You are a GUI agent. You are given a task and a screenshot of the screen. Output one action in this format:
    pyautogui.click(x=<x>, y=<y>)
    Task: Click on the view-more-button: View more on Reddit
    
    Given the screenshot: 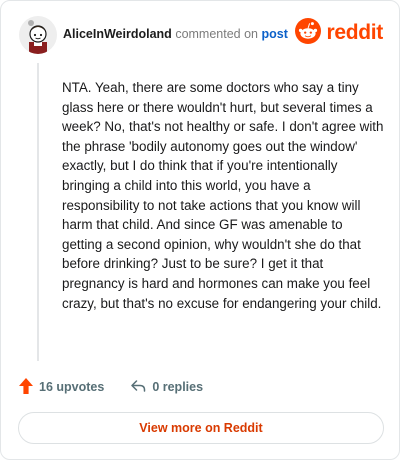 What is the action you would take?
    pyautogui.click(x=201, y=428)
    